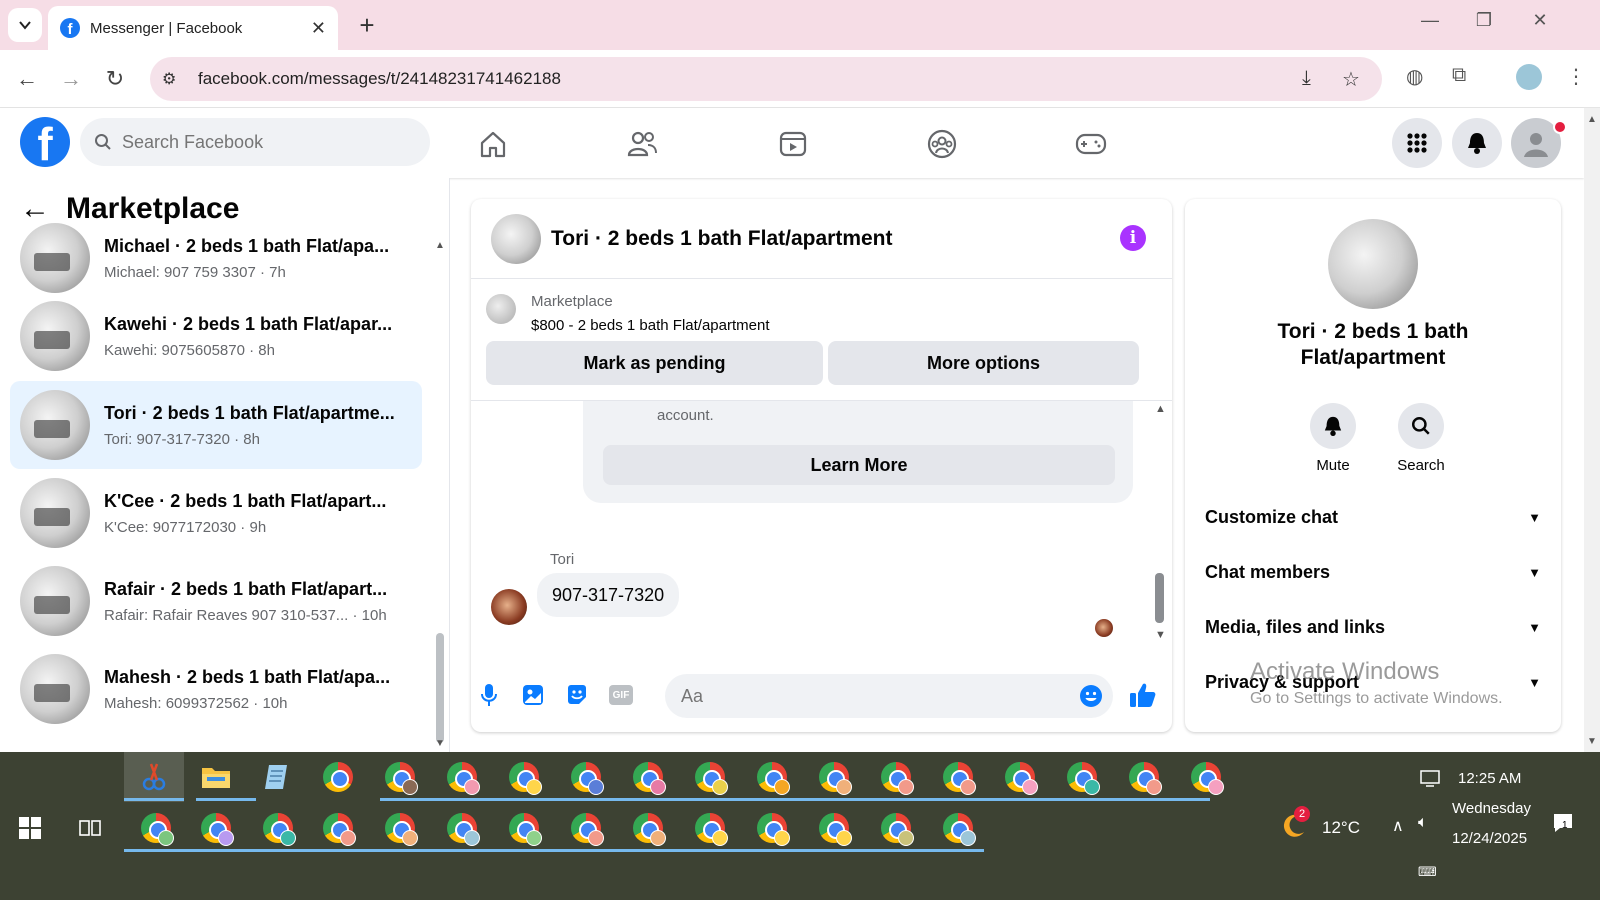  I want to click on new-tab-button: +, so click(367, 25).